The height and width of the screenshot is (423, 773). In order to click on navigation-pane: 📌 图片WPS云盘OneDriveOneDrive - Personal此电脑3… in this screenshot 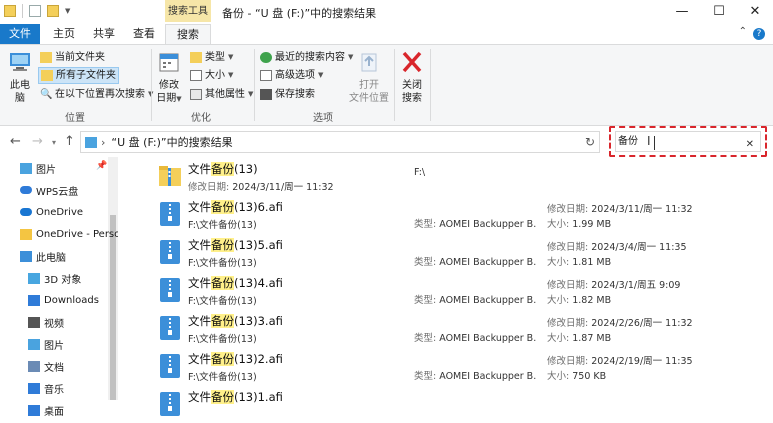, I will do `click(59, 287)`.